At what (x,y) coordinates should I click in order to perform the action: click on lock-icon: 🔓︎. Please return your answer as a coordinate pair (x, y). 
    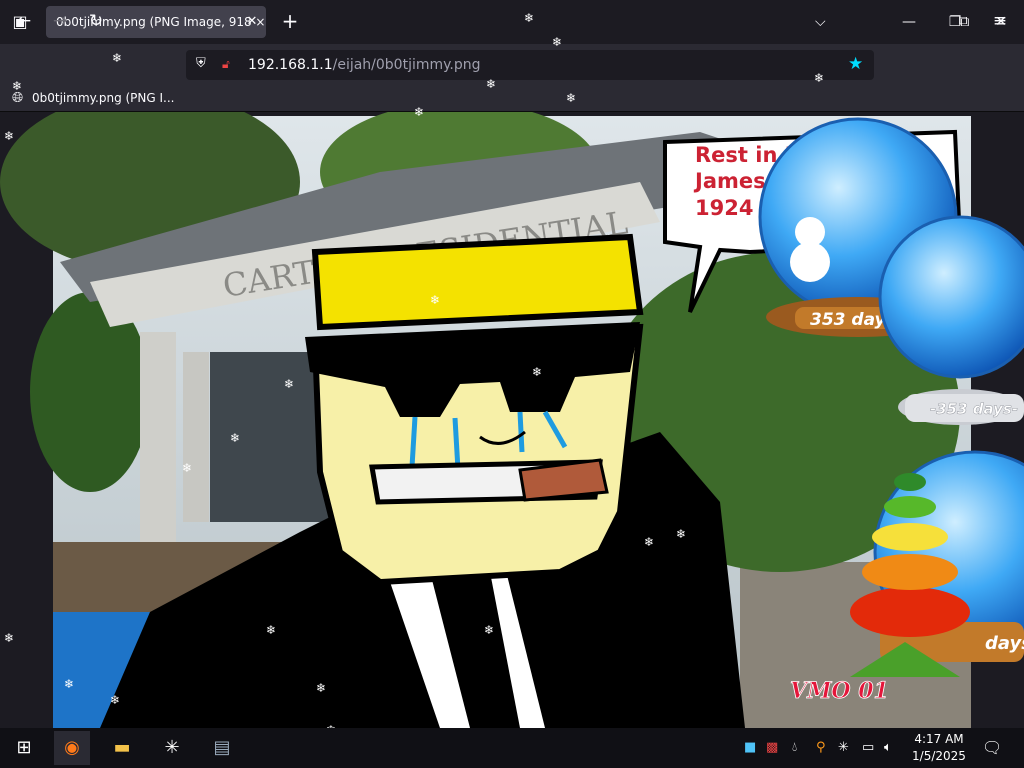
    Looking at the image, I should click on (229, 64).